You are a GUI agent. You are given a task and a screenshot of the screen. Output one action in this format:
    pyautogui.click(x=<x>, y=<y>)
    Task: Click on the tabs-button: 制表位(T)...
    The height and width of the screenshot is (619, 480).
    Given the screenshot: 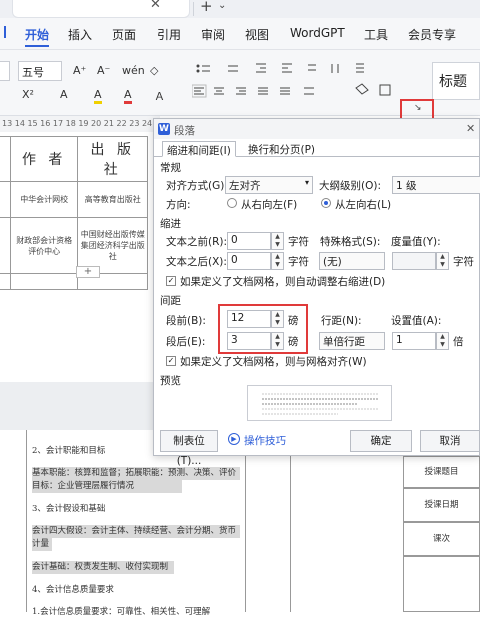 What is the action you would take?
    pyautogui.click(x=189, y=448)
    